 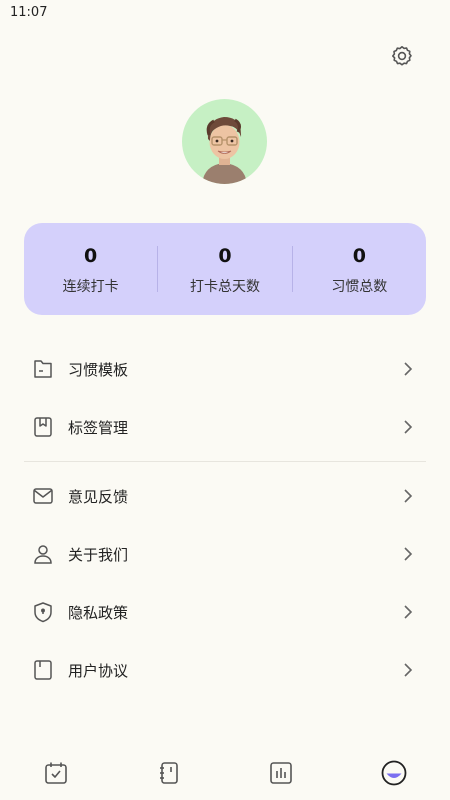 What do you see at coordinates (43, 496) in the screenshot?
I see `mail-icon` at bounding box center [43, 496].